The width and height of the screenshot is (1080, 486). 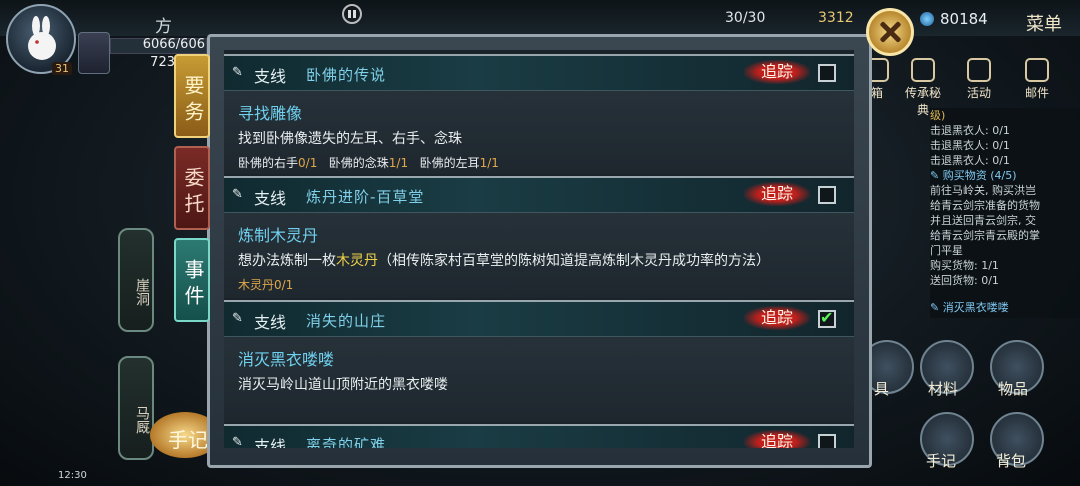 What do you see at coordinates (882, 389) in the screenshot?
I see `tools-label: 具` at bounding box center [882, 389].